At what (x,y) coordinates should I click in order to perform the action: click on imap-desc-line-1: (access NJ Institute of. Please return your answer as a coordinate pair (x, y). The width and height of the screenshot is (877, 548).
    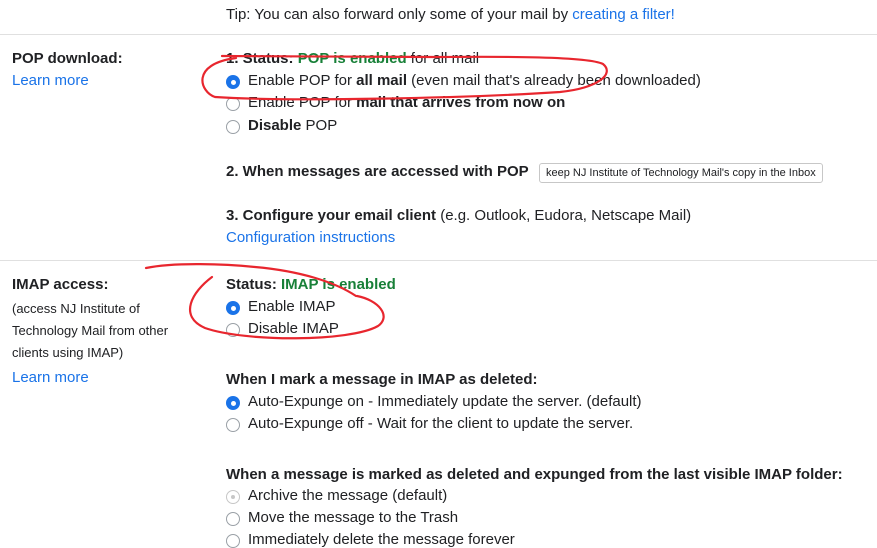
    Looking at the image, I should click on (76, 308).